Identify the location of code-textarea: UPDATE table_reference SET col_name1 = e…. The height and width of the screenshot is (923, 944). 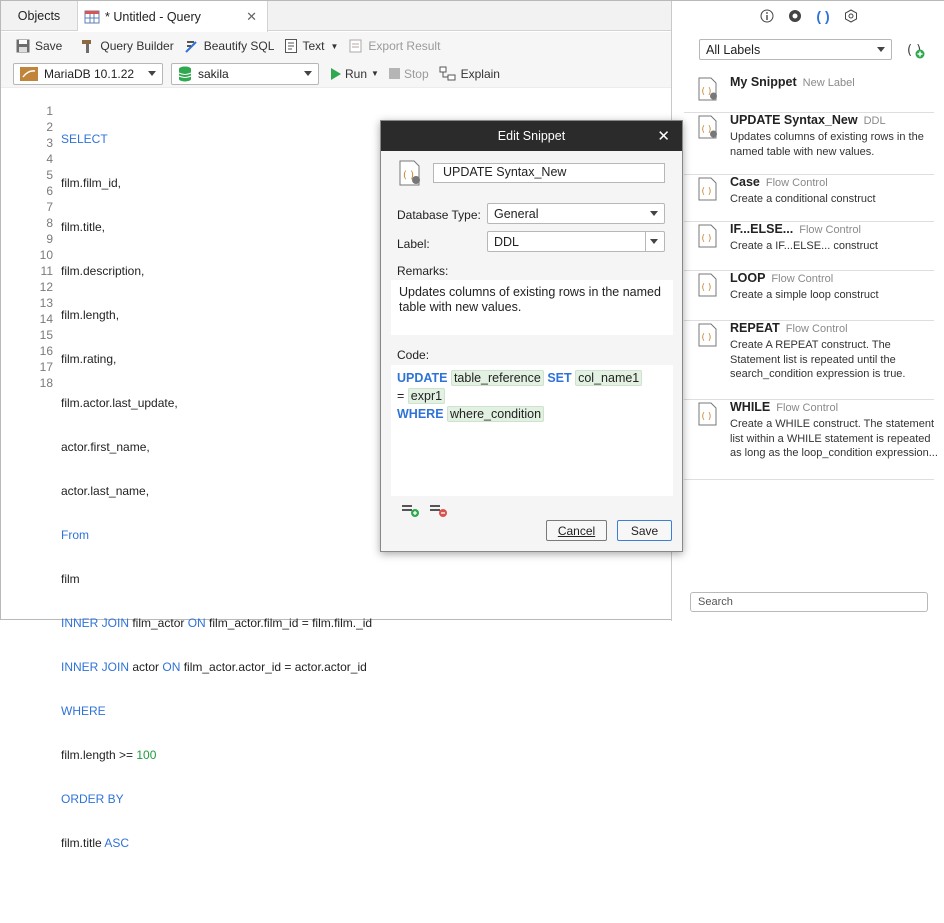
(532, 430).